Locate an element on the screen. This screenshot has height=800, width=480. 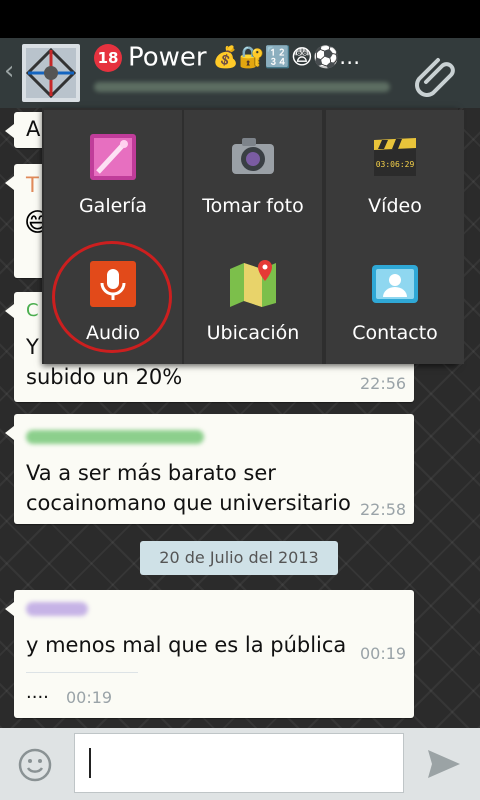
status-bar is located at coordinates (240, 19).